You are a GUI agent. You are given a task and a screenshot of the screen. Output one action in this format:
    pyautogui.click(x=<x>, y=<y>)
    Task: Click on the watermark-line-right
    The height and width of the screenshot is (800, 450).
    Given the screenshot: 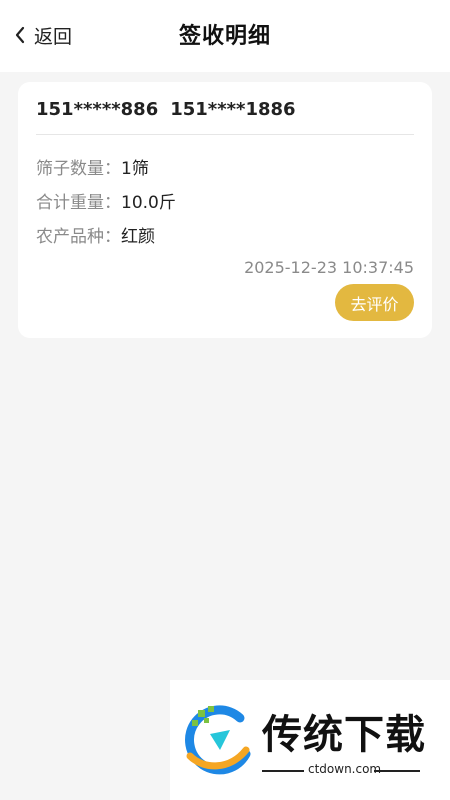 What is the action you would take?
    pyautogui.click(x=397, y=771)
    